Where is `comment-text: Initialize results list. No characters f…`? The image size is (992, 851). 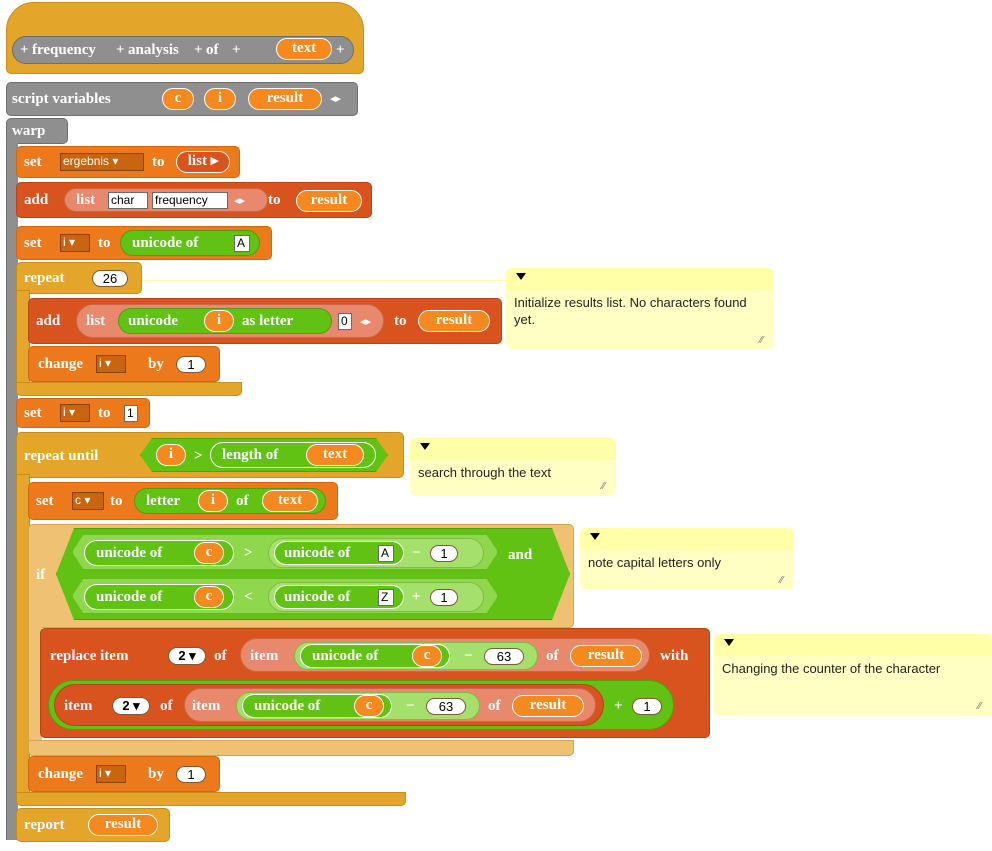
comment-text: Initialize results list. No characters f… is located at coordinates (637, 311).